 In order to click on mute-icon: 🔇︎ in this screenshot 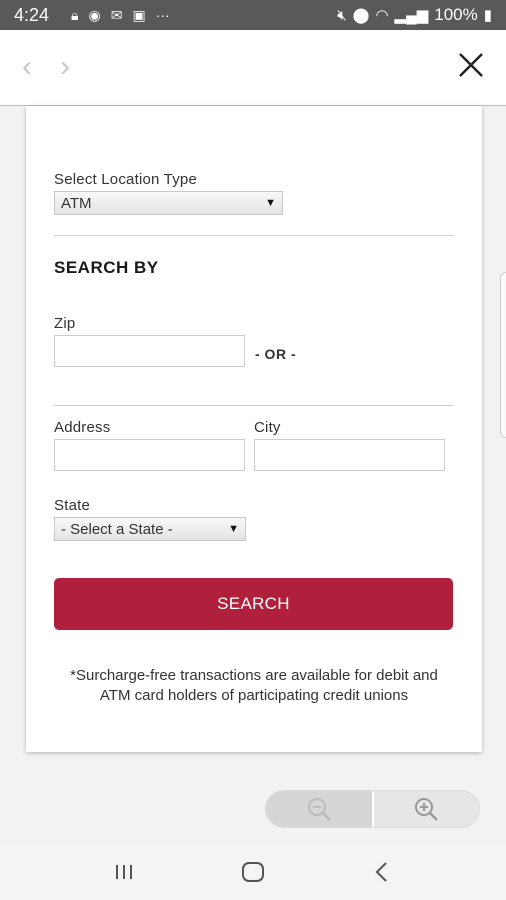, I will do `click(342, 15)`.